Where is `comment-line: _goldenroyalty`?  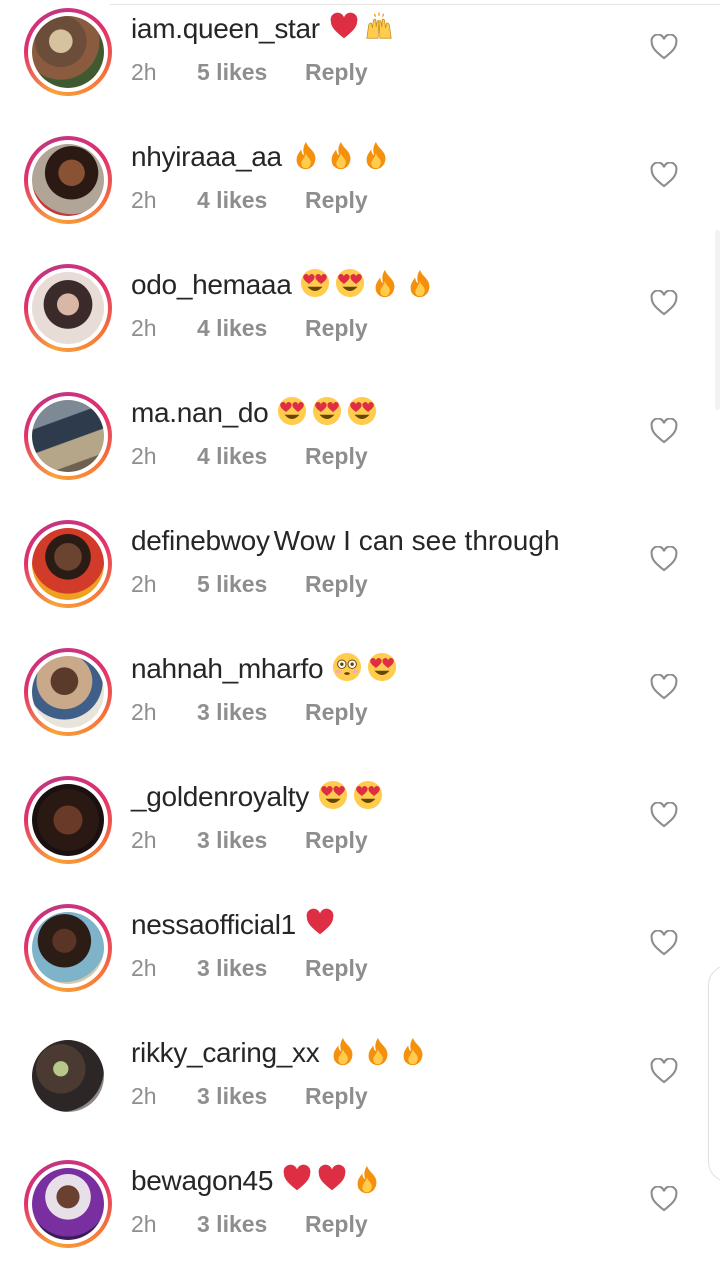
comment-line: _goldenroyalty is located at coordinates (257, 797).